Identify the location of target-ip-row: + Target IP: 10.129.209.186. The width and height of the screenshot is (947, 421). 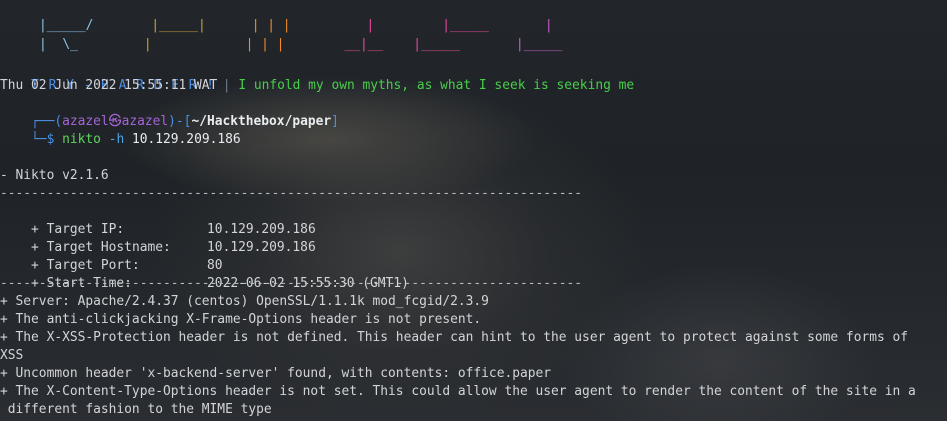
(158, 220).